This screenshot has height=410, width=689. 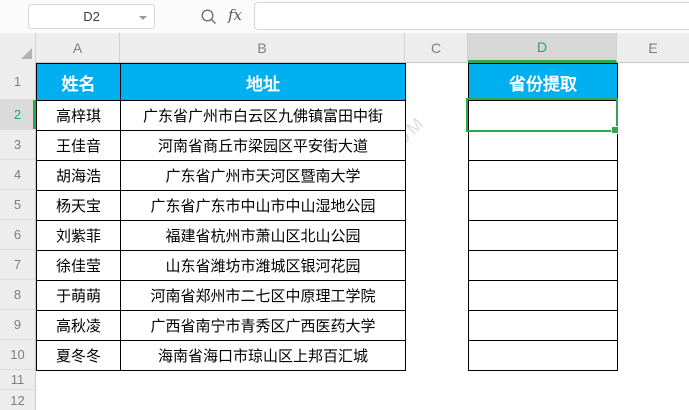 I want to click on cell-b10: 海南省海口市琼山区上邦百汇城, so click(x=263, y=356).